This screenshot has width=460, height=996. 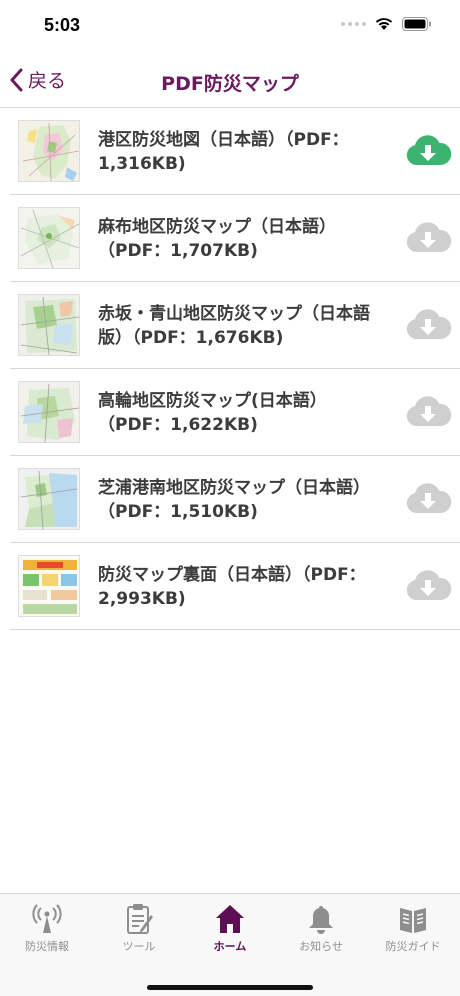 I want to click on brochure-thumbnail, so click(x=49, y=586).